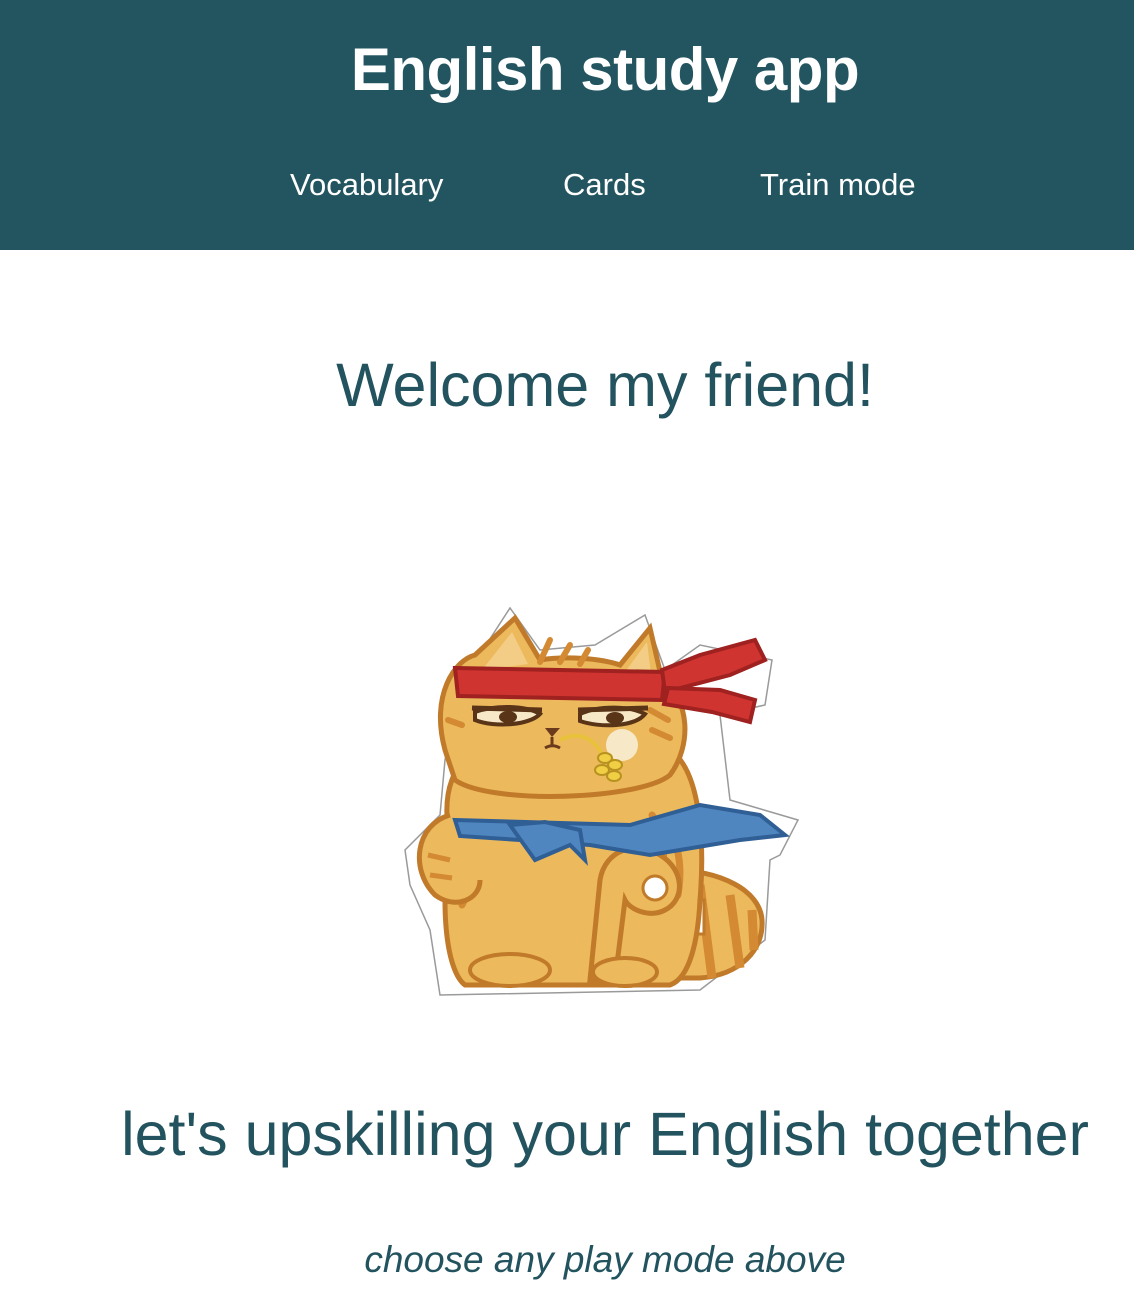 The width and height of the screenshot is (1134, 1312). What do you see at coordinates (605, 800) in the screenshot?
I see `cat-sticker-icon` at bounding box center [605, 800].